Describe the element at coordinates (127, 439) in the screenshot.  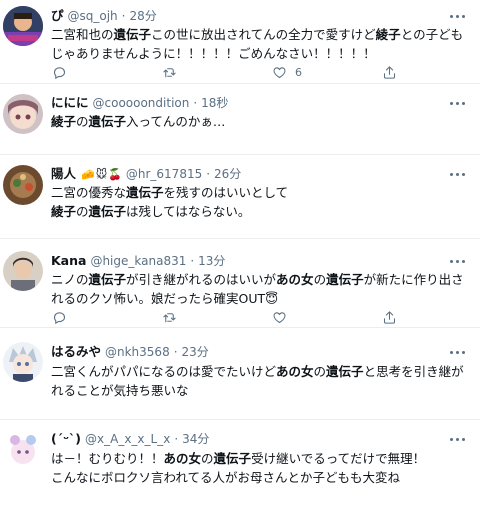
I see `handle: @x_A_x_x_L_x` at that location.